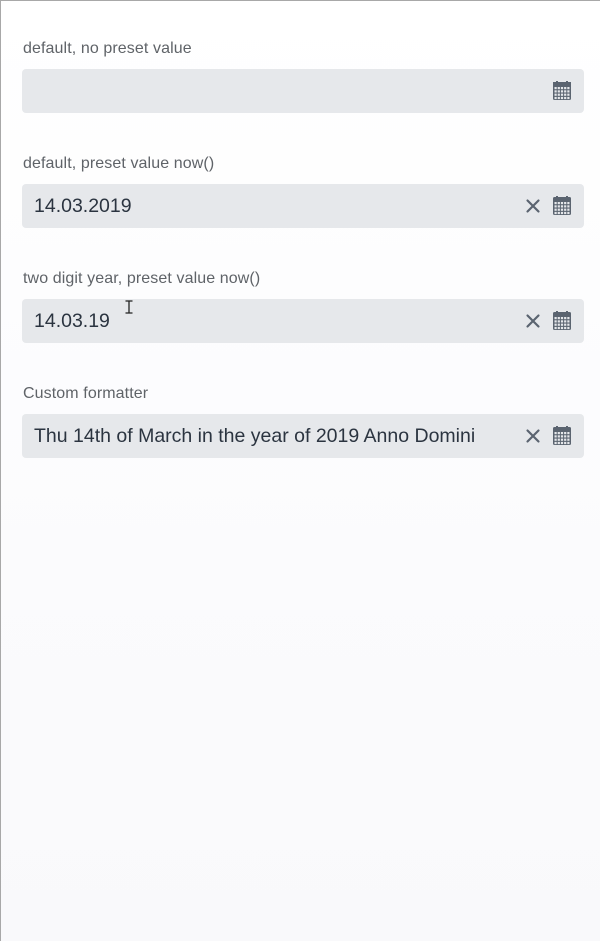 The width and height of the screenshot is (600, 941). Describe the element at coordinates (83, 206) in the screenshot. I see `date-input-value: 14.03.2019` at that location.